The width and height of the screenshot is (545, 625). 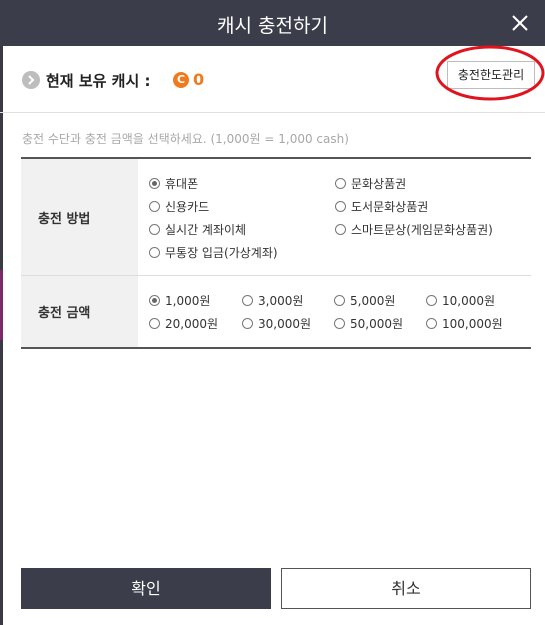 I want to click on method-option-virtual-account: 무통장 입금(가상계좌), so click(x=213, y=252).